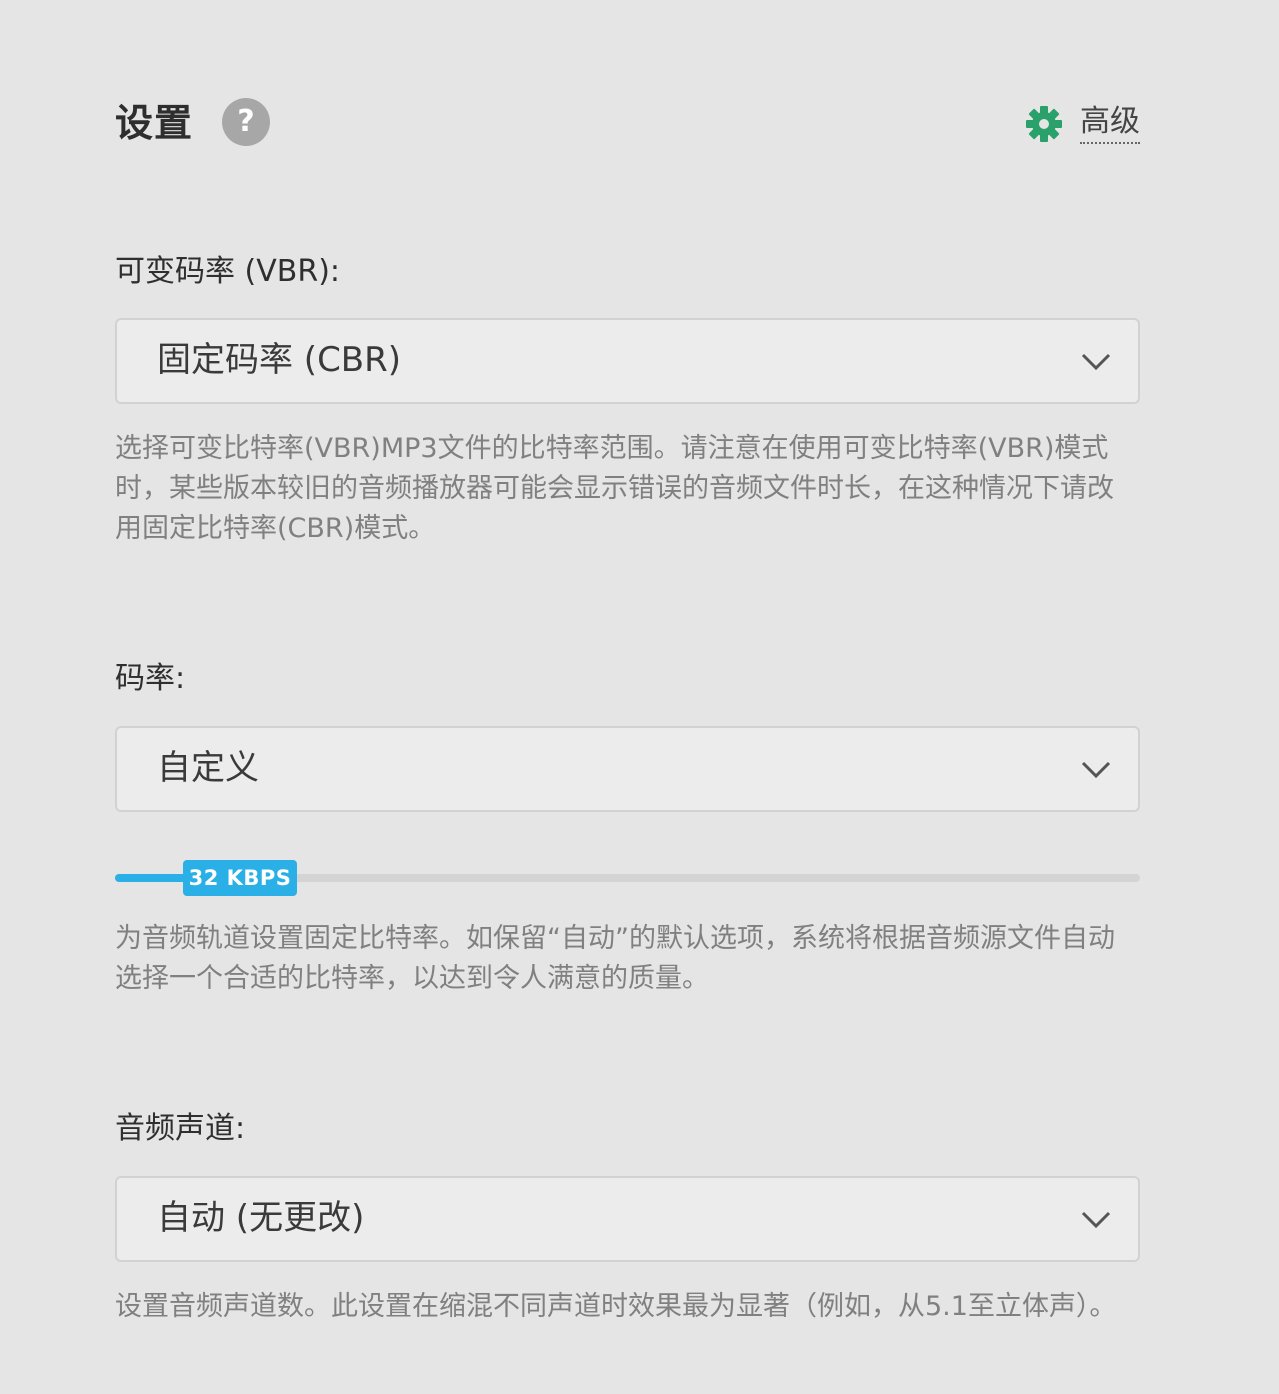  Describe the element at coordinates (1110, 124) in the screenshot. I see `advanced-label: 高级` at that location.